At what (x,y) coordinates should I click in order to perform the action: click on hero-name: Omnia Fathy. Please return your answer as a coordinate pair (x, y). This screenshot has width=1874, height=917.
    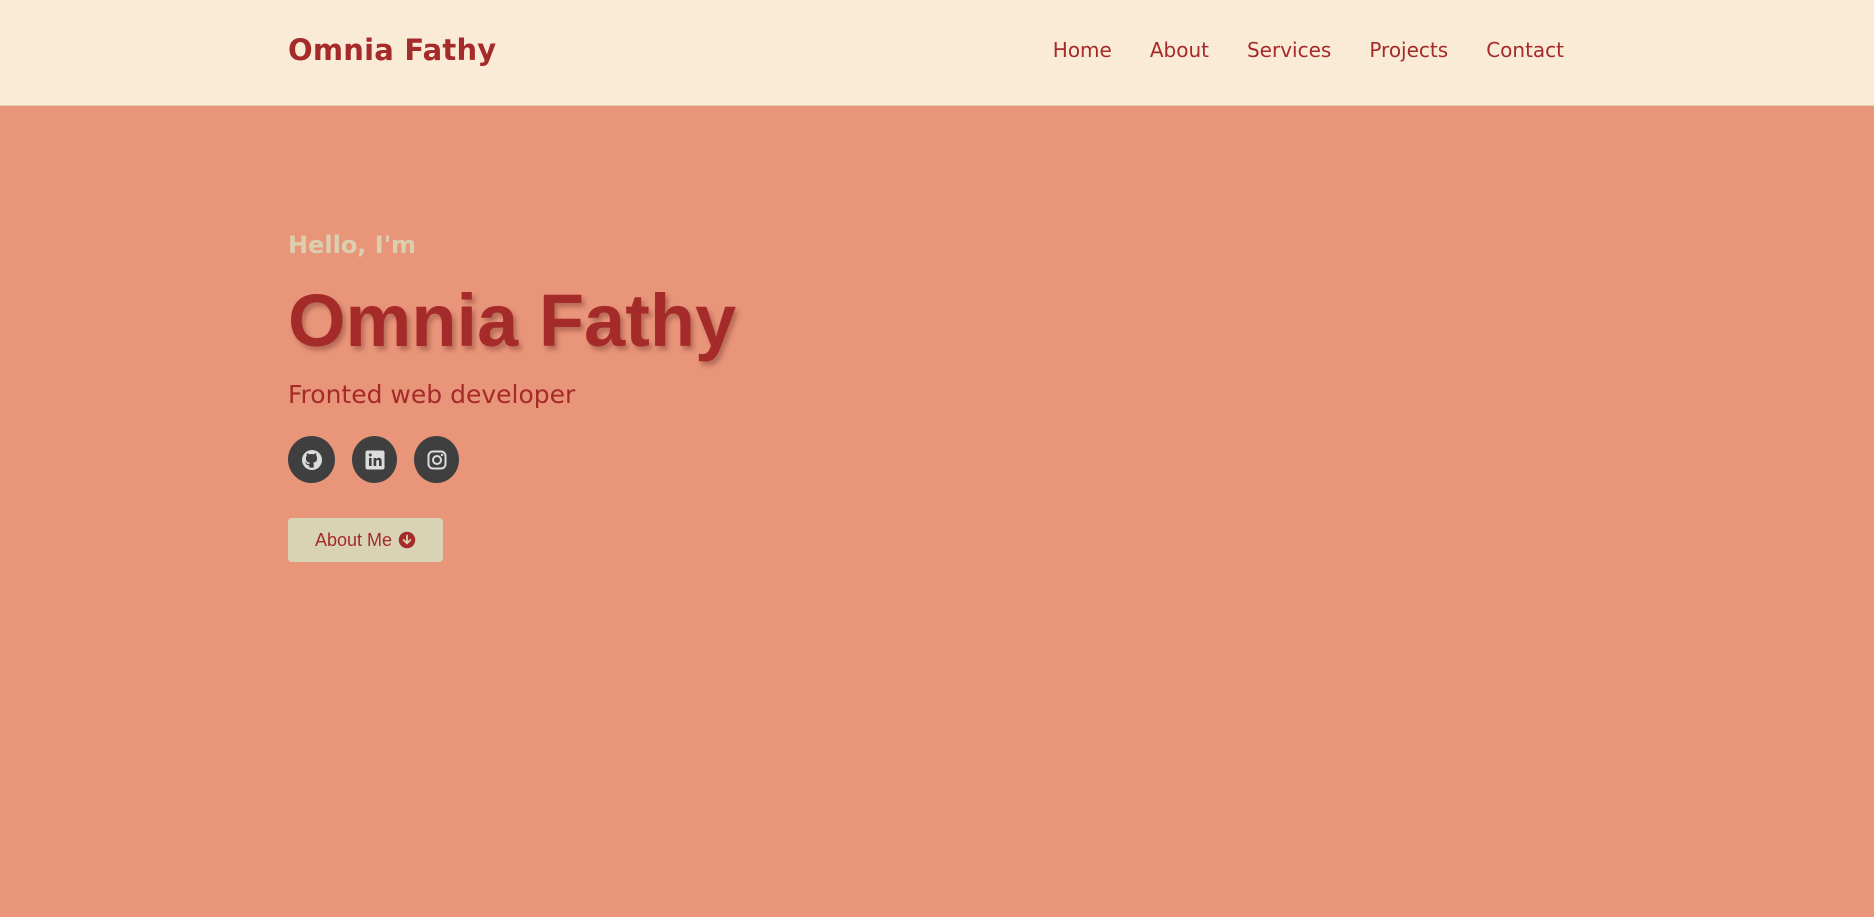
    Looking at the image, I should click on (512, 320).